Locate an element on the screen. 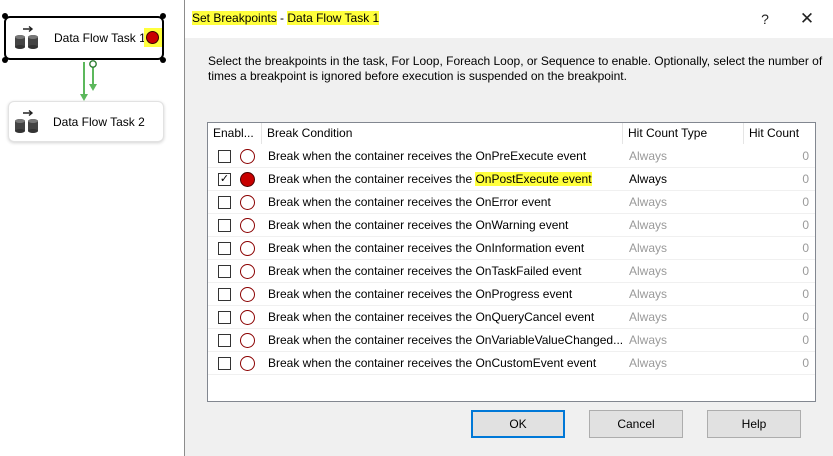 This screenshot has height=456, width=833. column-header-break-condition: Break Condition is located at coordinates (442, 133).